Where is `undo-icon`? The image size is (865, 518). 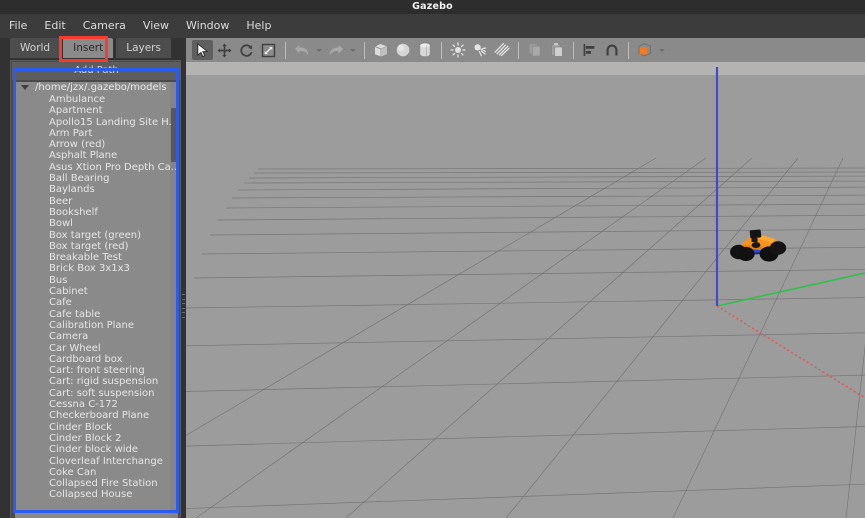 undo-icon is located at coordinates (301, 50).